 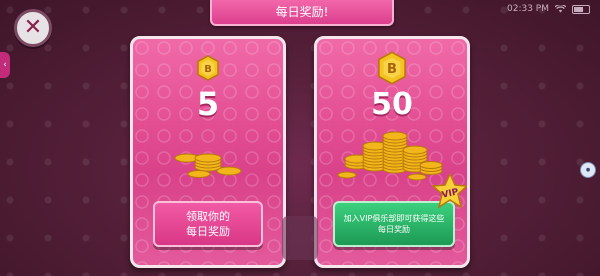 I want to click on side-drawer-handle: ‹, so click(x=5, y=65).